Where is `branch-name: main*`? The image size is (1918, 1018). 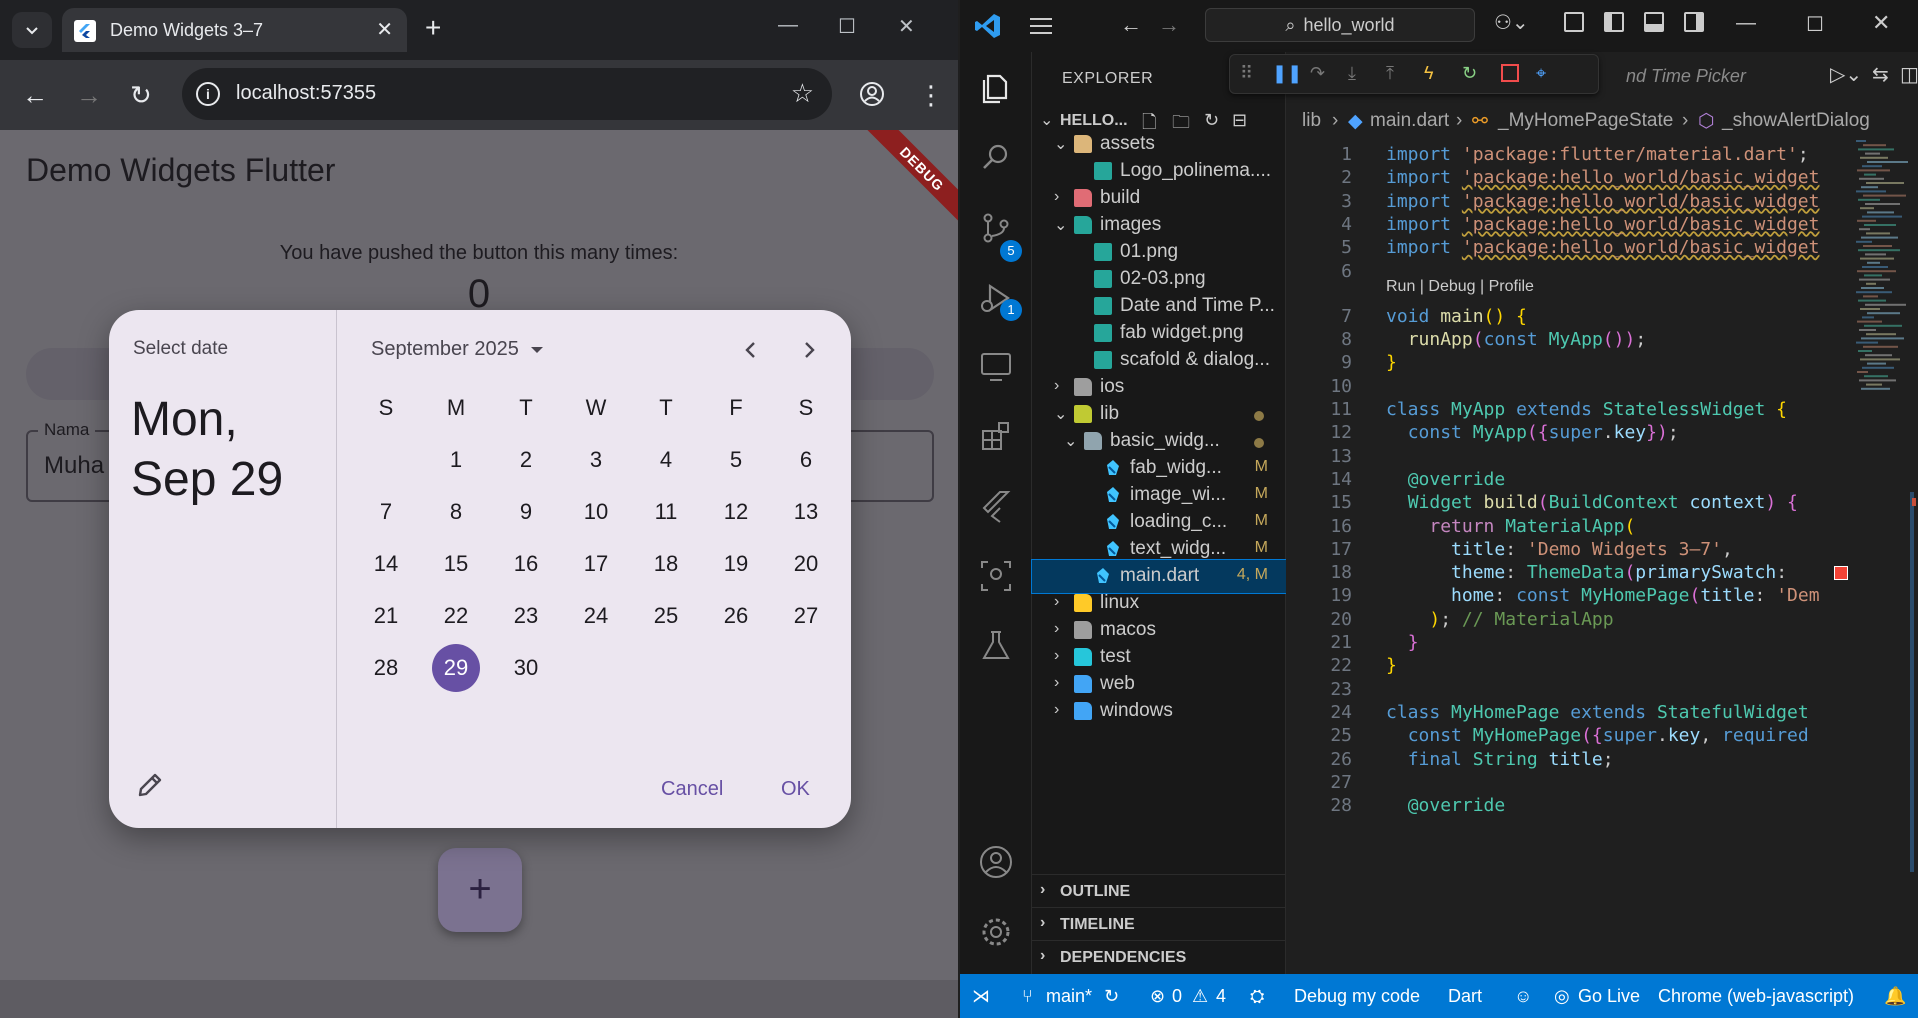
branch-name: main* is located at coordinates (1069, 996).